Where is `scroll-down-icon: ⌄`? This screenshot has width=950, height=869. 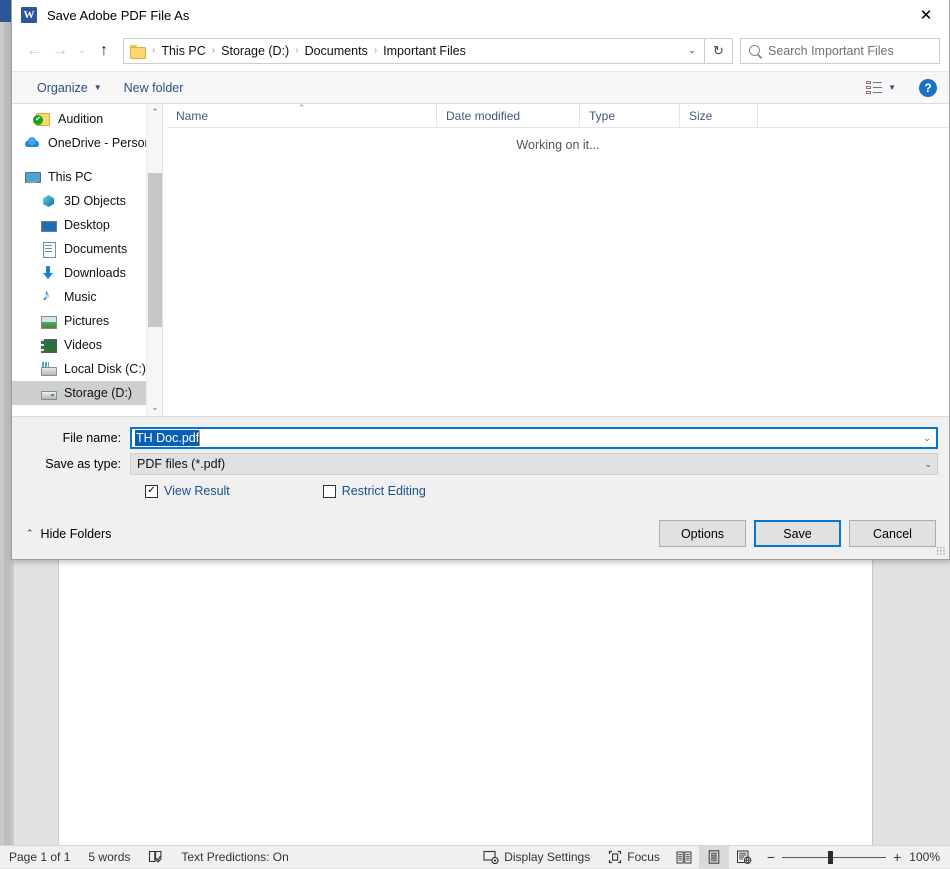 scroll-down-icon: ⌄ is located at coordinates (154, 407).